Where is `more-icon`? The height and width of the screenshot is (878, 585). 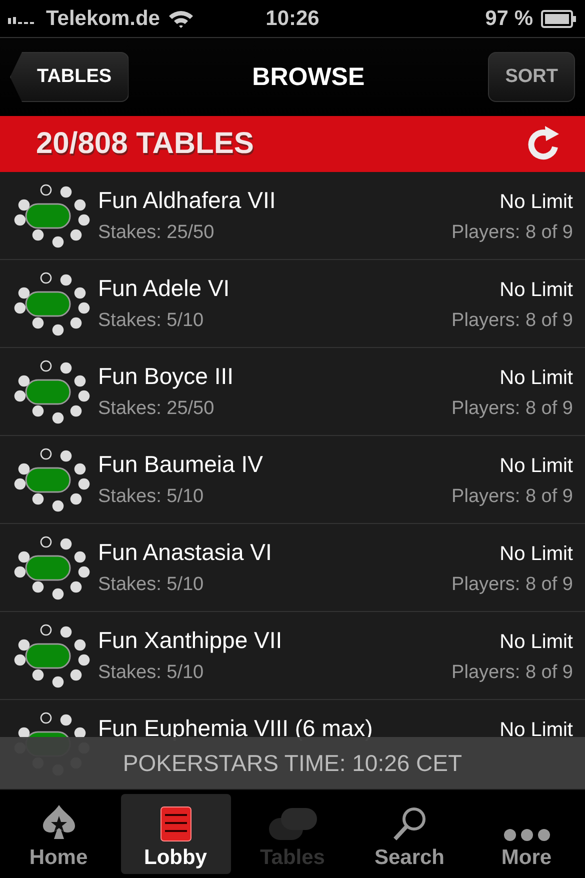
more-icon is located at coordinates (526, 835).